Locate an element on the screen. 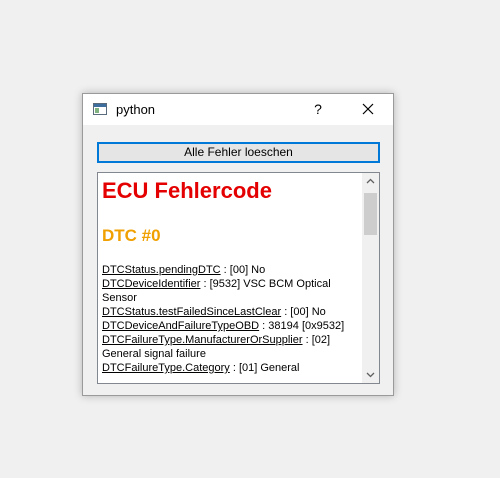 This screenshot has width=500, height=478. python-window-icon is located at coordinates (100, 109).